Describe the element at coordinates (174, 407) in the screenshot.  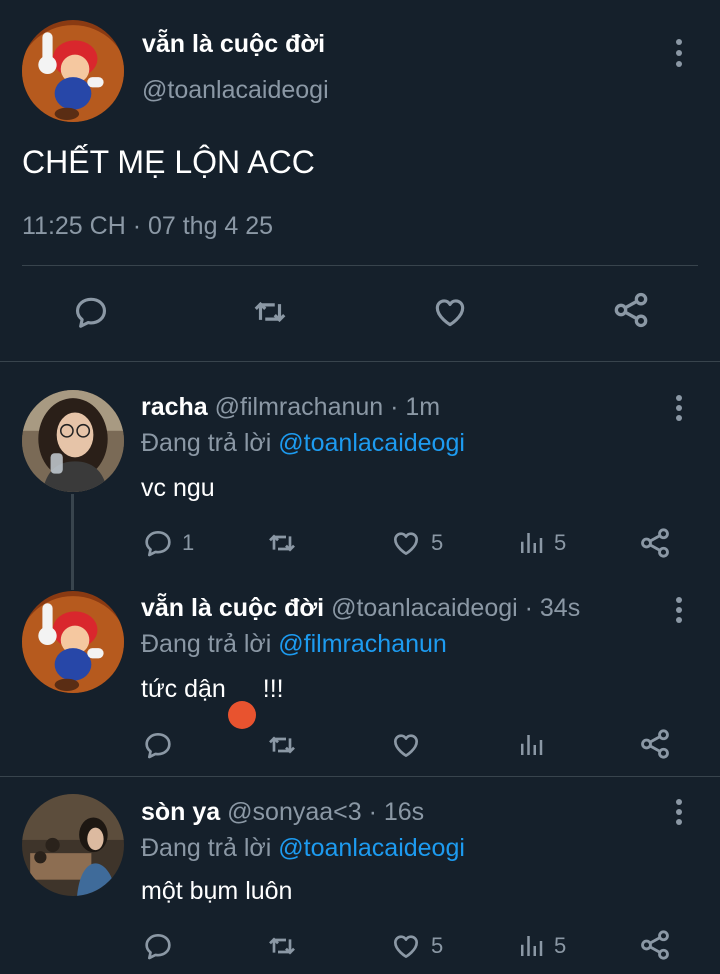
I see `display-name: racha` at that location.